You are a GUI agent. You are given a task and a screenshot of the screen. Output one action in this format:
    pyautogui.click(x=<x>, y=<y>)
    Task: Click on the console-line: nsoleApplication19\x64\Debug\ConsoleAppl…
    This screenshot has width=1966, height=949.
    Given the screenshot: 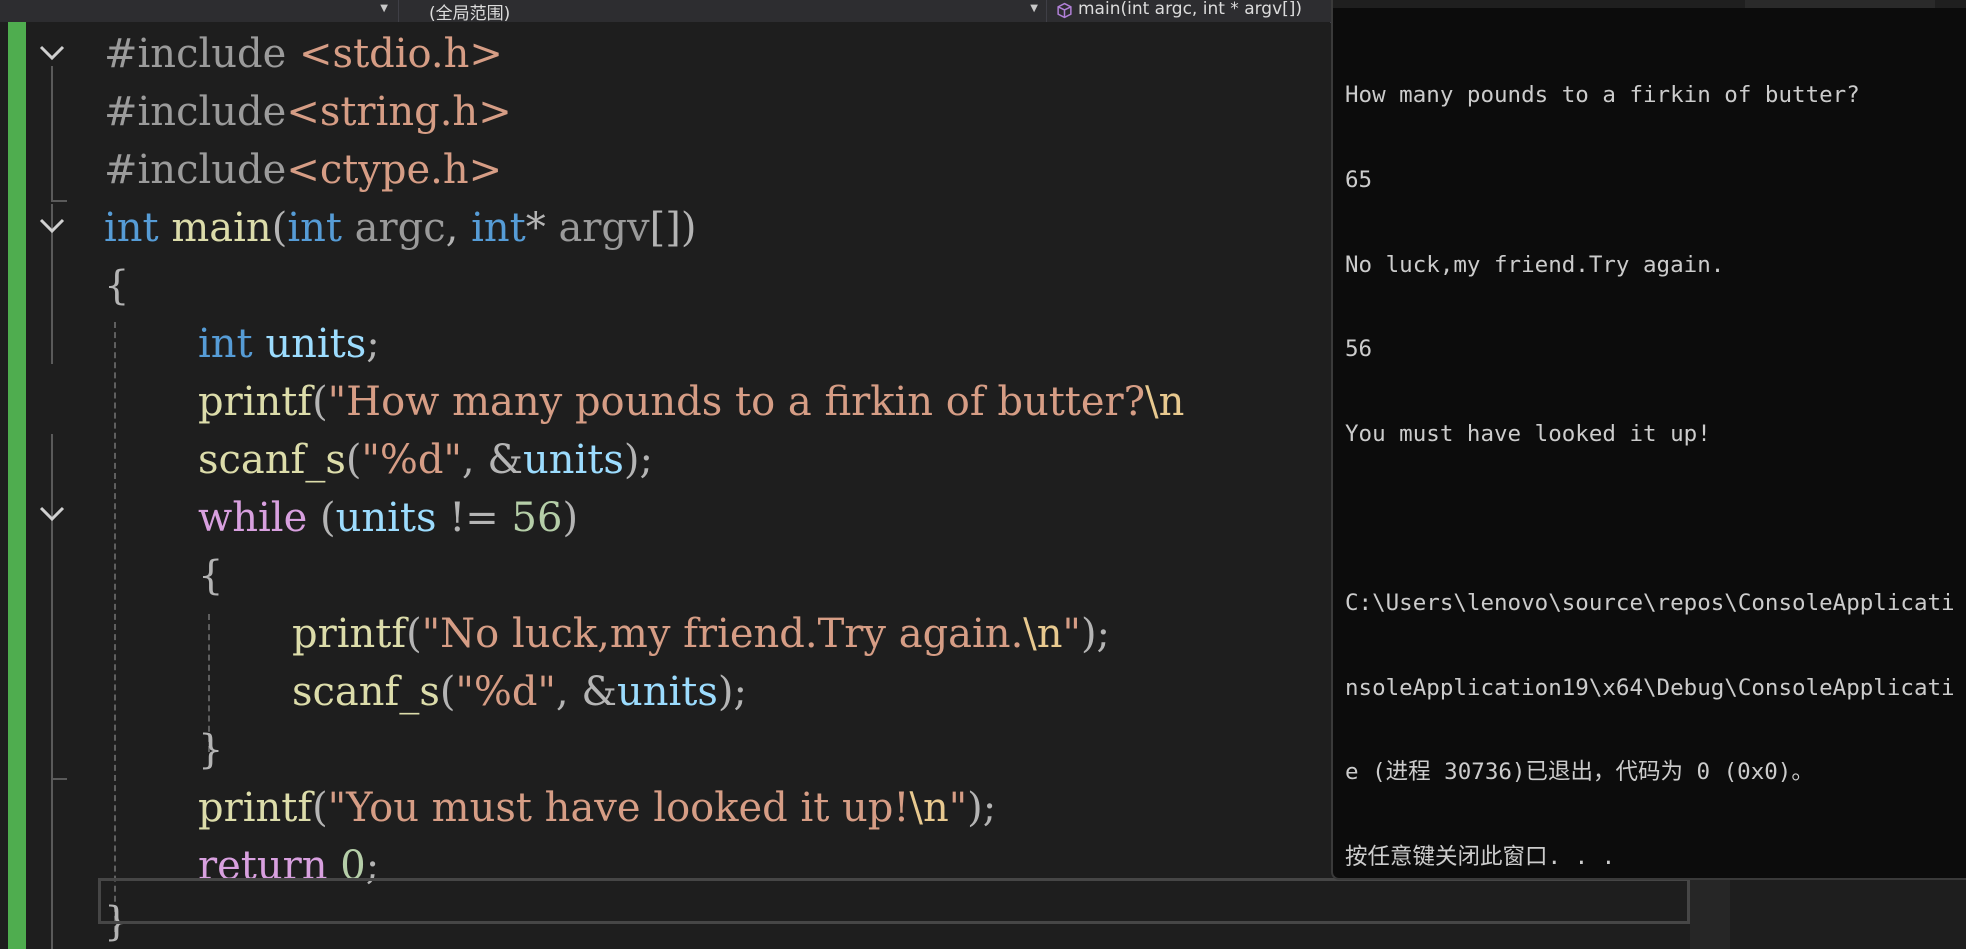 What is the action you would take?
    pyautogui.click(x=1650, y=687)
    